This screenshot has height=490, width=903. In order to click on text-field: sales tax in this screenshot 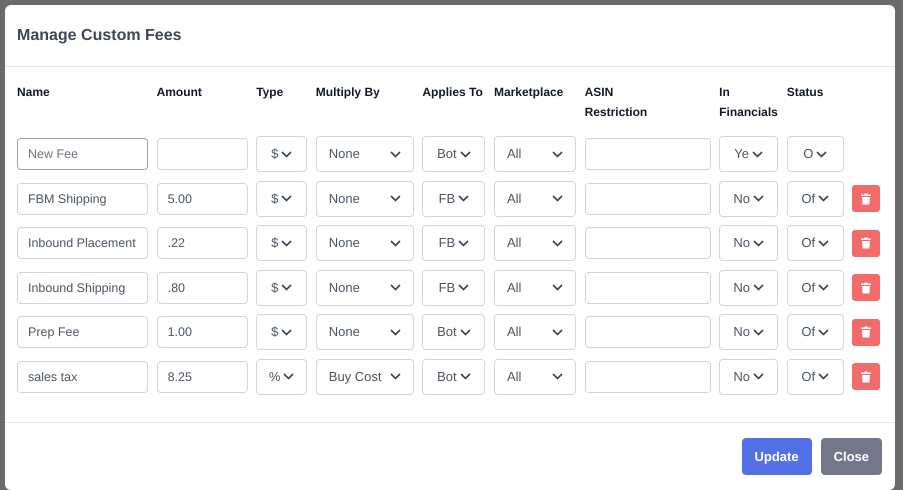, I will do `click(82, 376)`.